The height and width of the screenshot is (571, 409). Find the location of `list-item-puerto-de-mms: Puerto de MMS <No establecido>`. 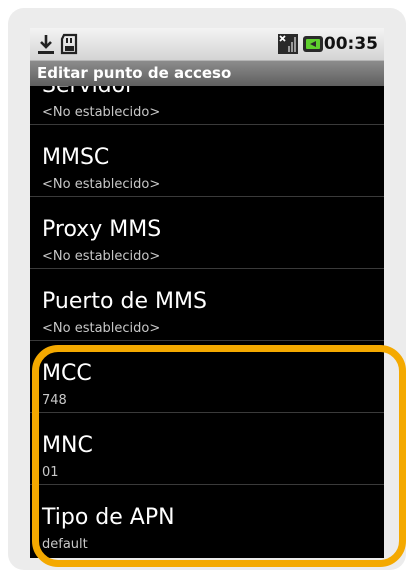

list-item-puerto-de-mms: Puerto de MMS <No establecido> is located at coordinates (207, 305).